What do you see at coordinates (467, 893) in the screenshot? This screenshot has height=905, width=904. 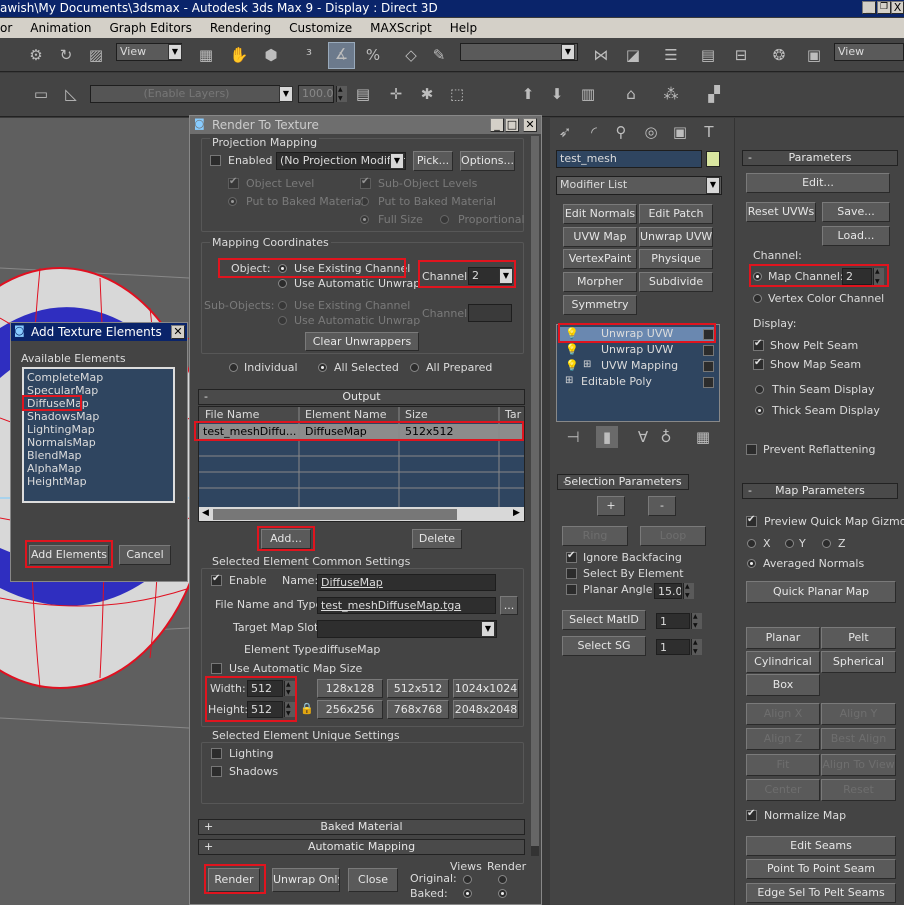 I see `baked-views-radio` at bounding box center [467, 893].